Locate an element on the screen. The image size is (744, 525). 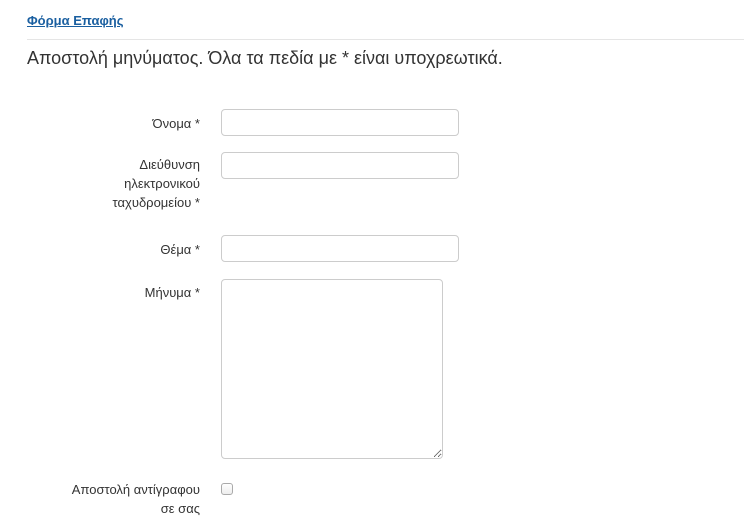
message-textarea is located at coordinates (332, 369).